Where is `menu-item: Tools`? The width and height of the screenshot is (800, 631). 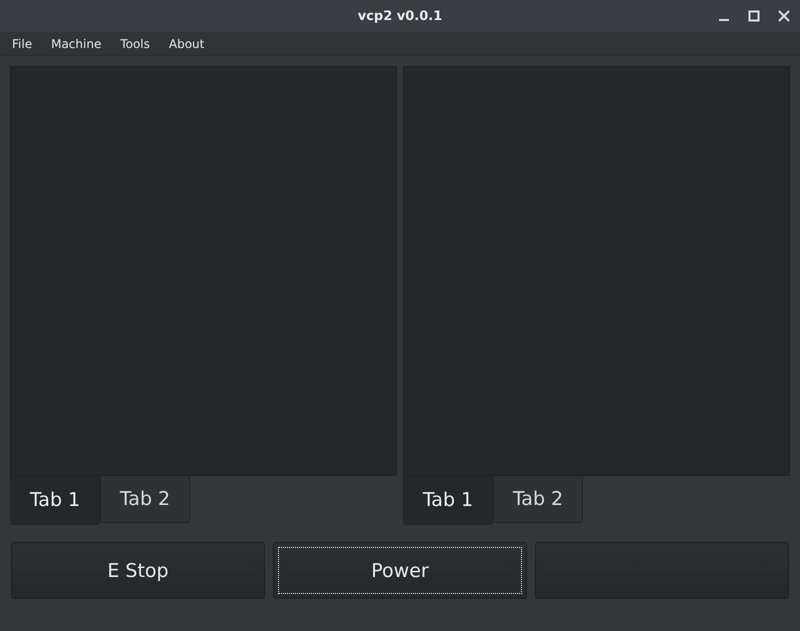 menu-item: Tools is located at coordinates (135, 43).